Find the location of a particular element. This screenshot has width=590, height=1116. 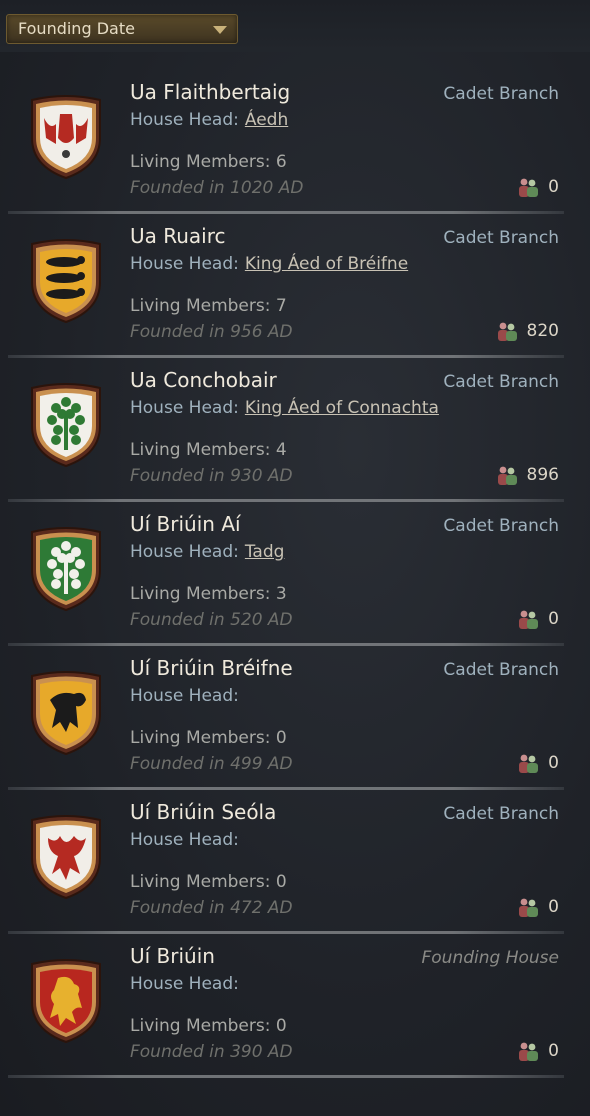

house-head: House Head: King Áed of Connachta is located at coordinates (284, 408).